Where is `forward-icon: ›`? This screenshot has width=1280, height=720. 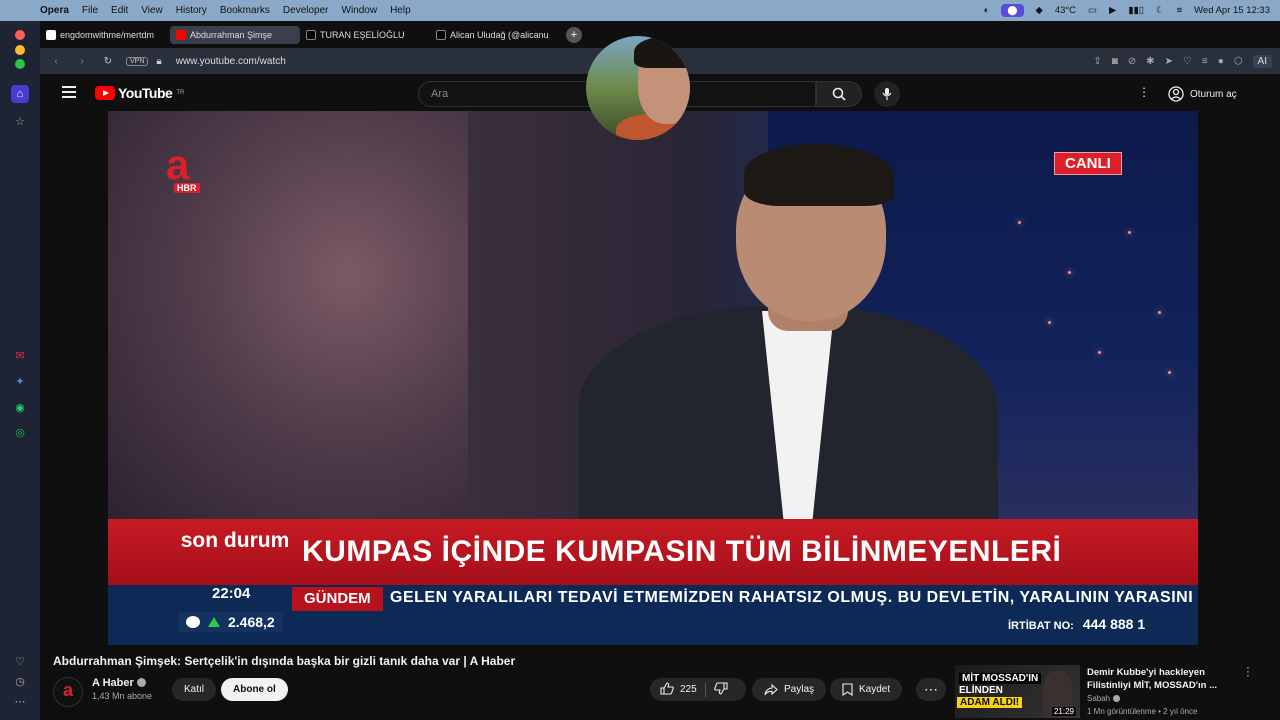 forward-icon: › is located at coordinates (82, 61).